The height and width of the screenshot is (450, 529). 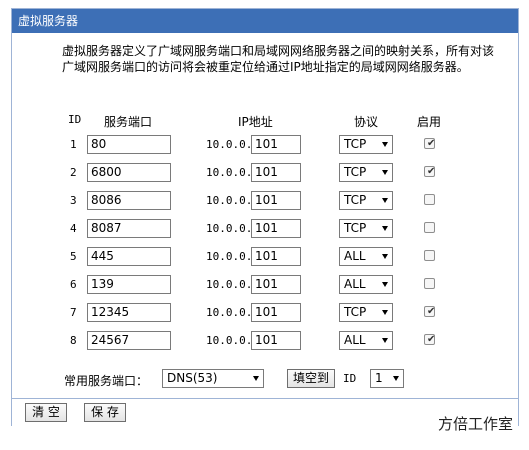 I want to click on row-id: 8, so click(x=73, y=340).